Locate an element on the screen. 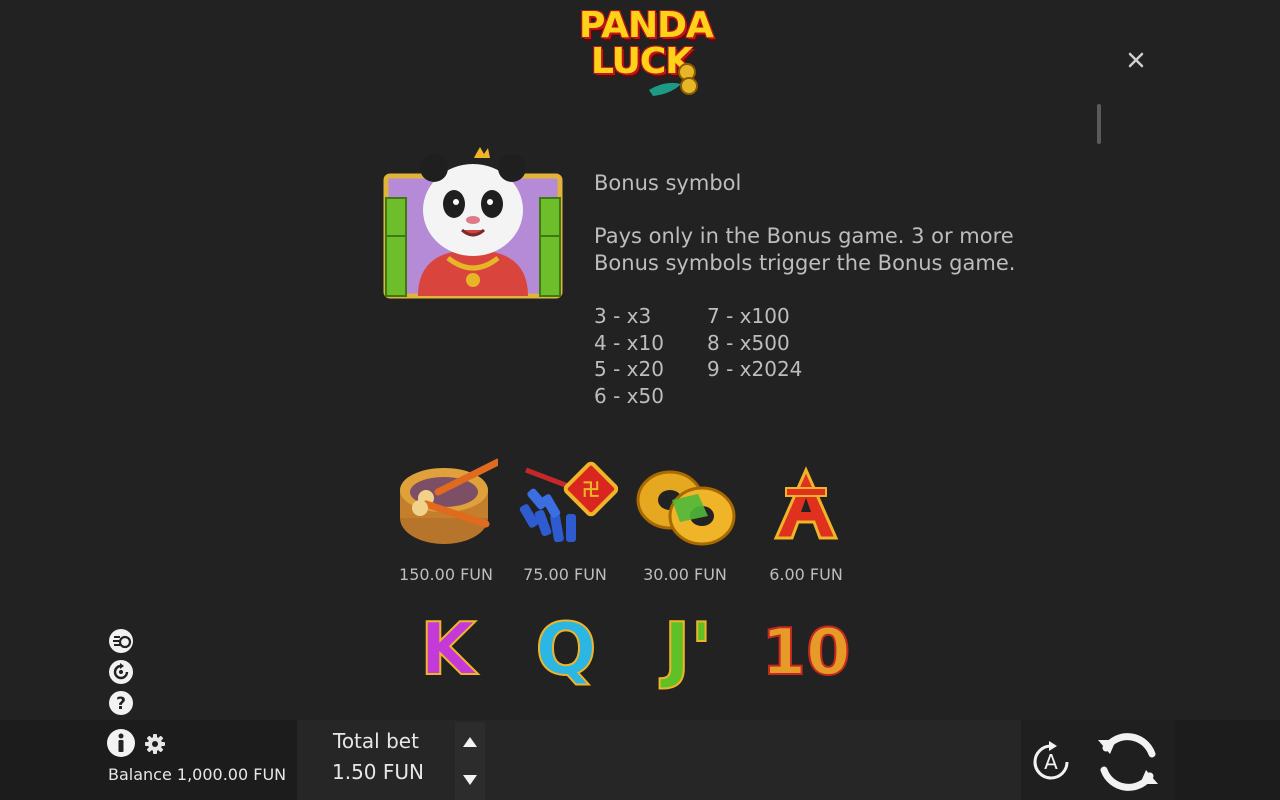 This screenshot has height=800, width=1280. info-icon is located at coordinates (121, 743).